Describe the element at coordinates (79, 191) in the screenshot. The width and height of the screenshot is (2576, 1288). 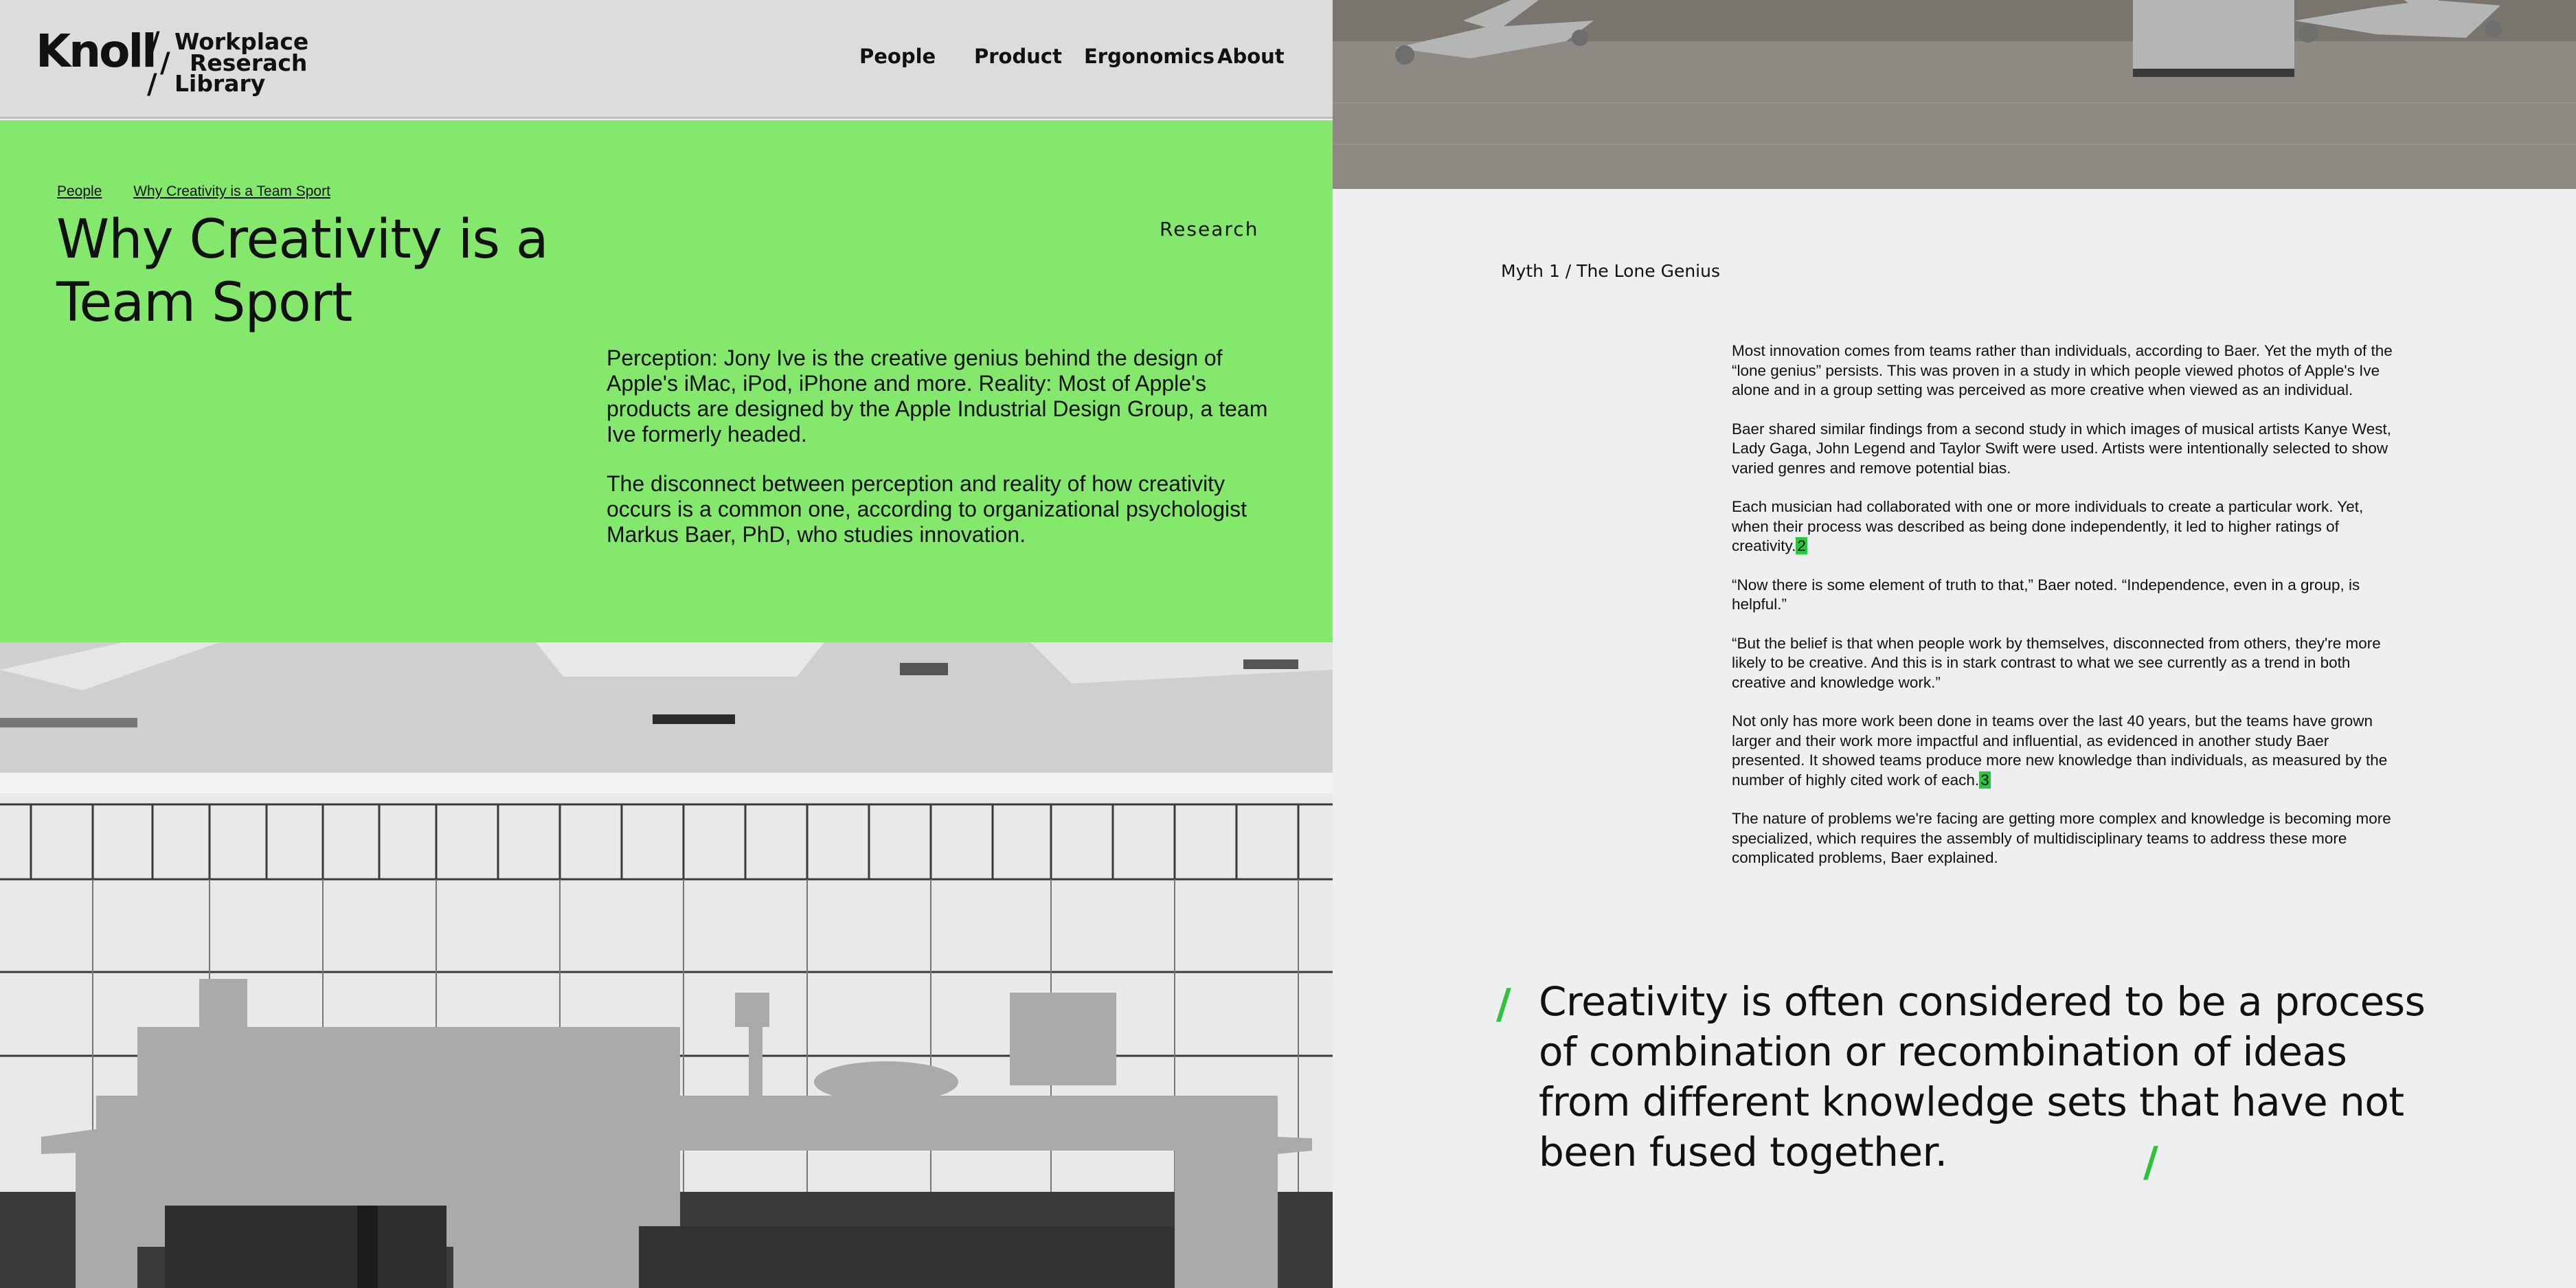
I see `breadcrumb-link-people: People` at that location.